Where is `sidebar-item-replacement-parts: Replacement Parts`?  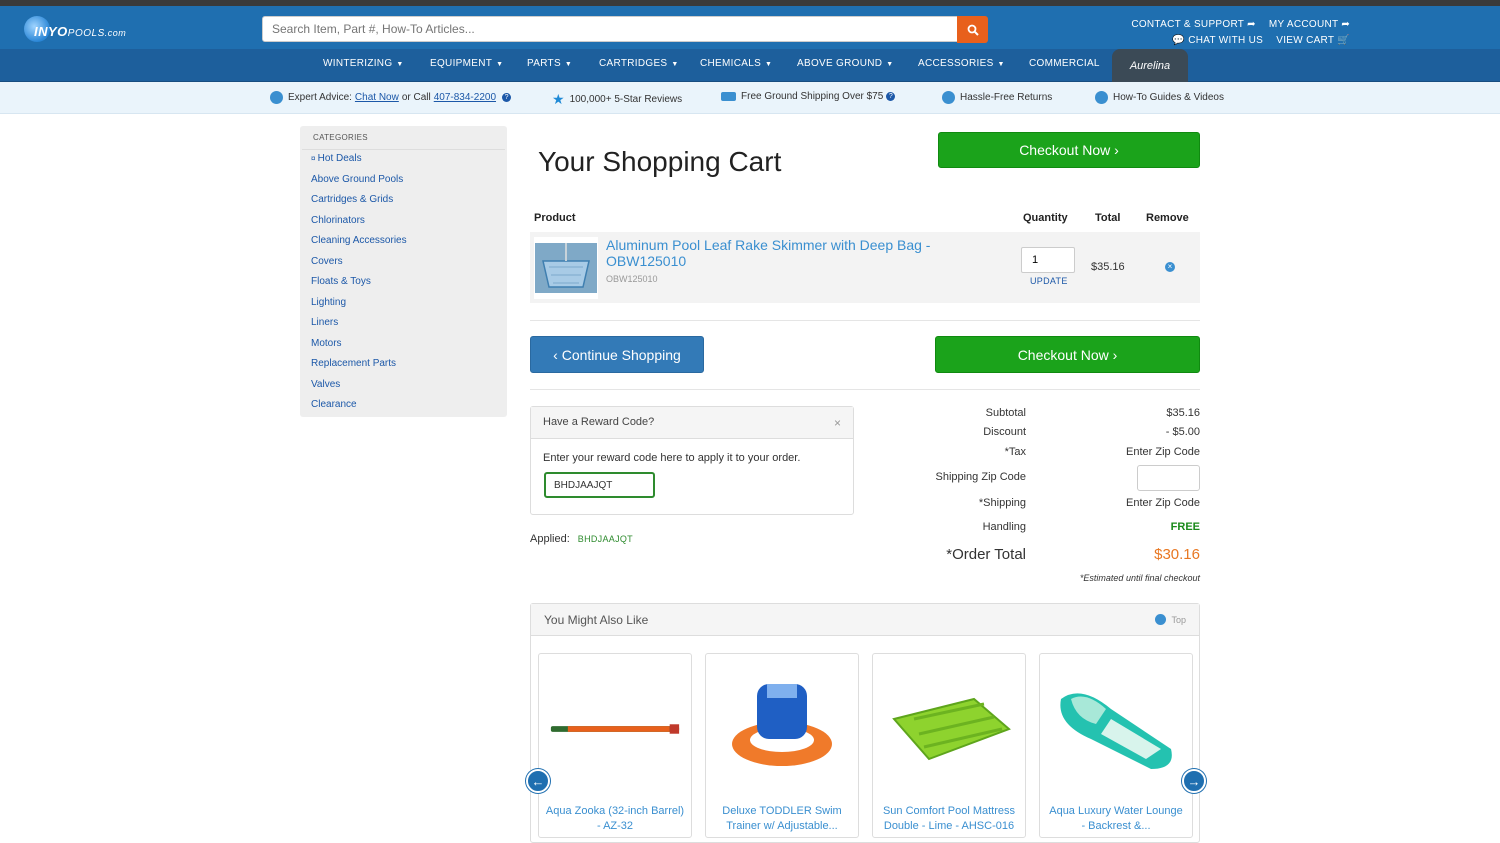 sidebar-item-replacement-parts: Replacement Parts is located at coordinates (353, 363).